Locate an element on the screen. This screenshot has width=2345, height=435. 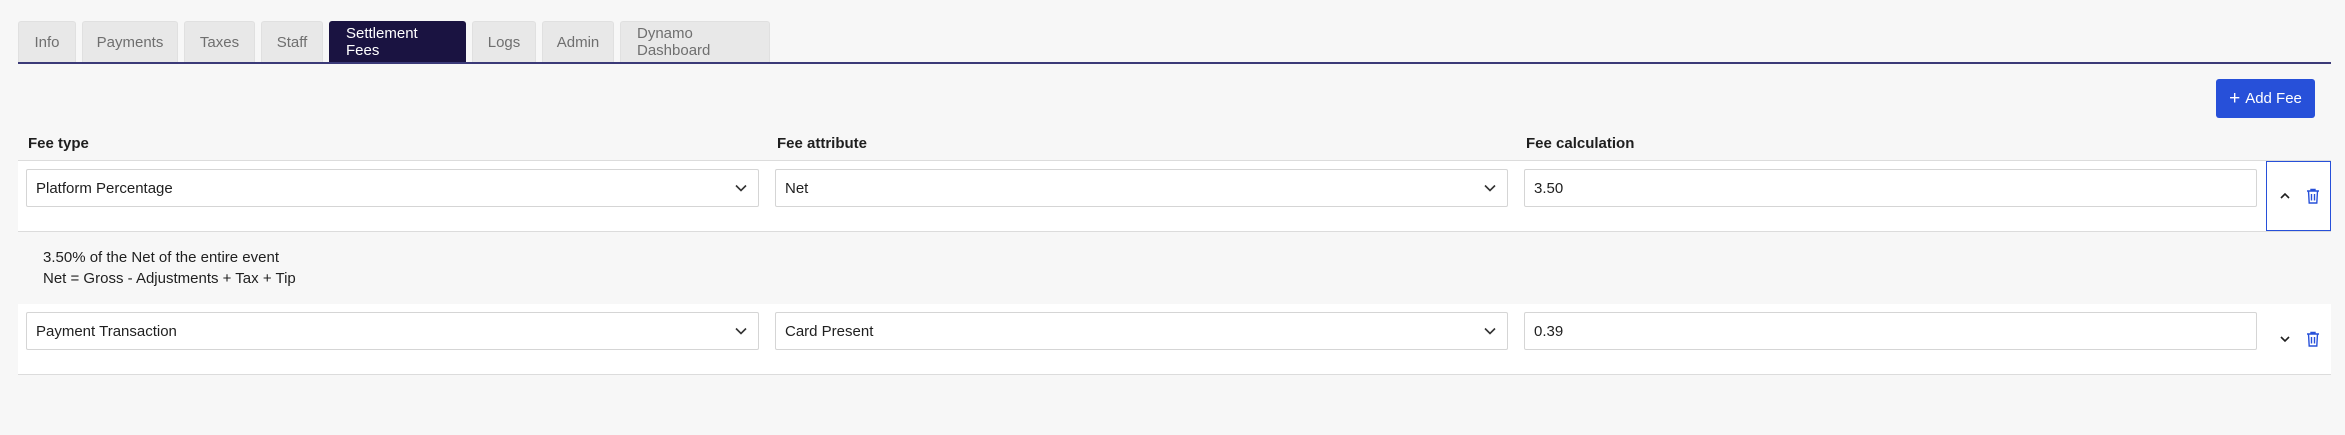
tab-admin: Admin is located at coordinates (578, 41).